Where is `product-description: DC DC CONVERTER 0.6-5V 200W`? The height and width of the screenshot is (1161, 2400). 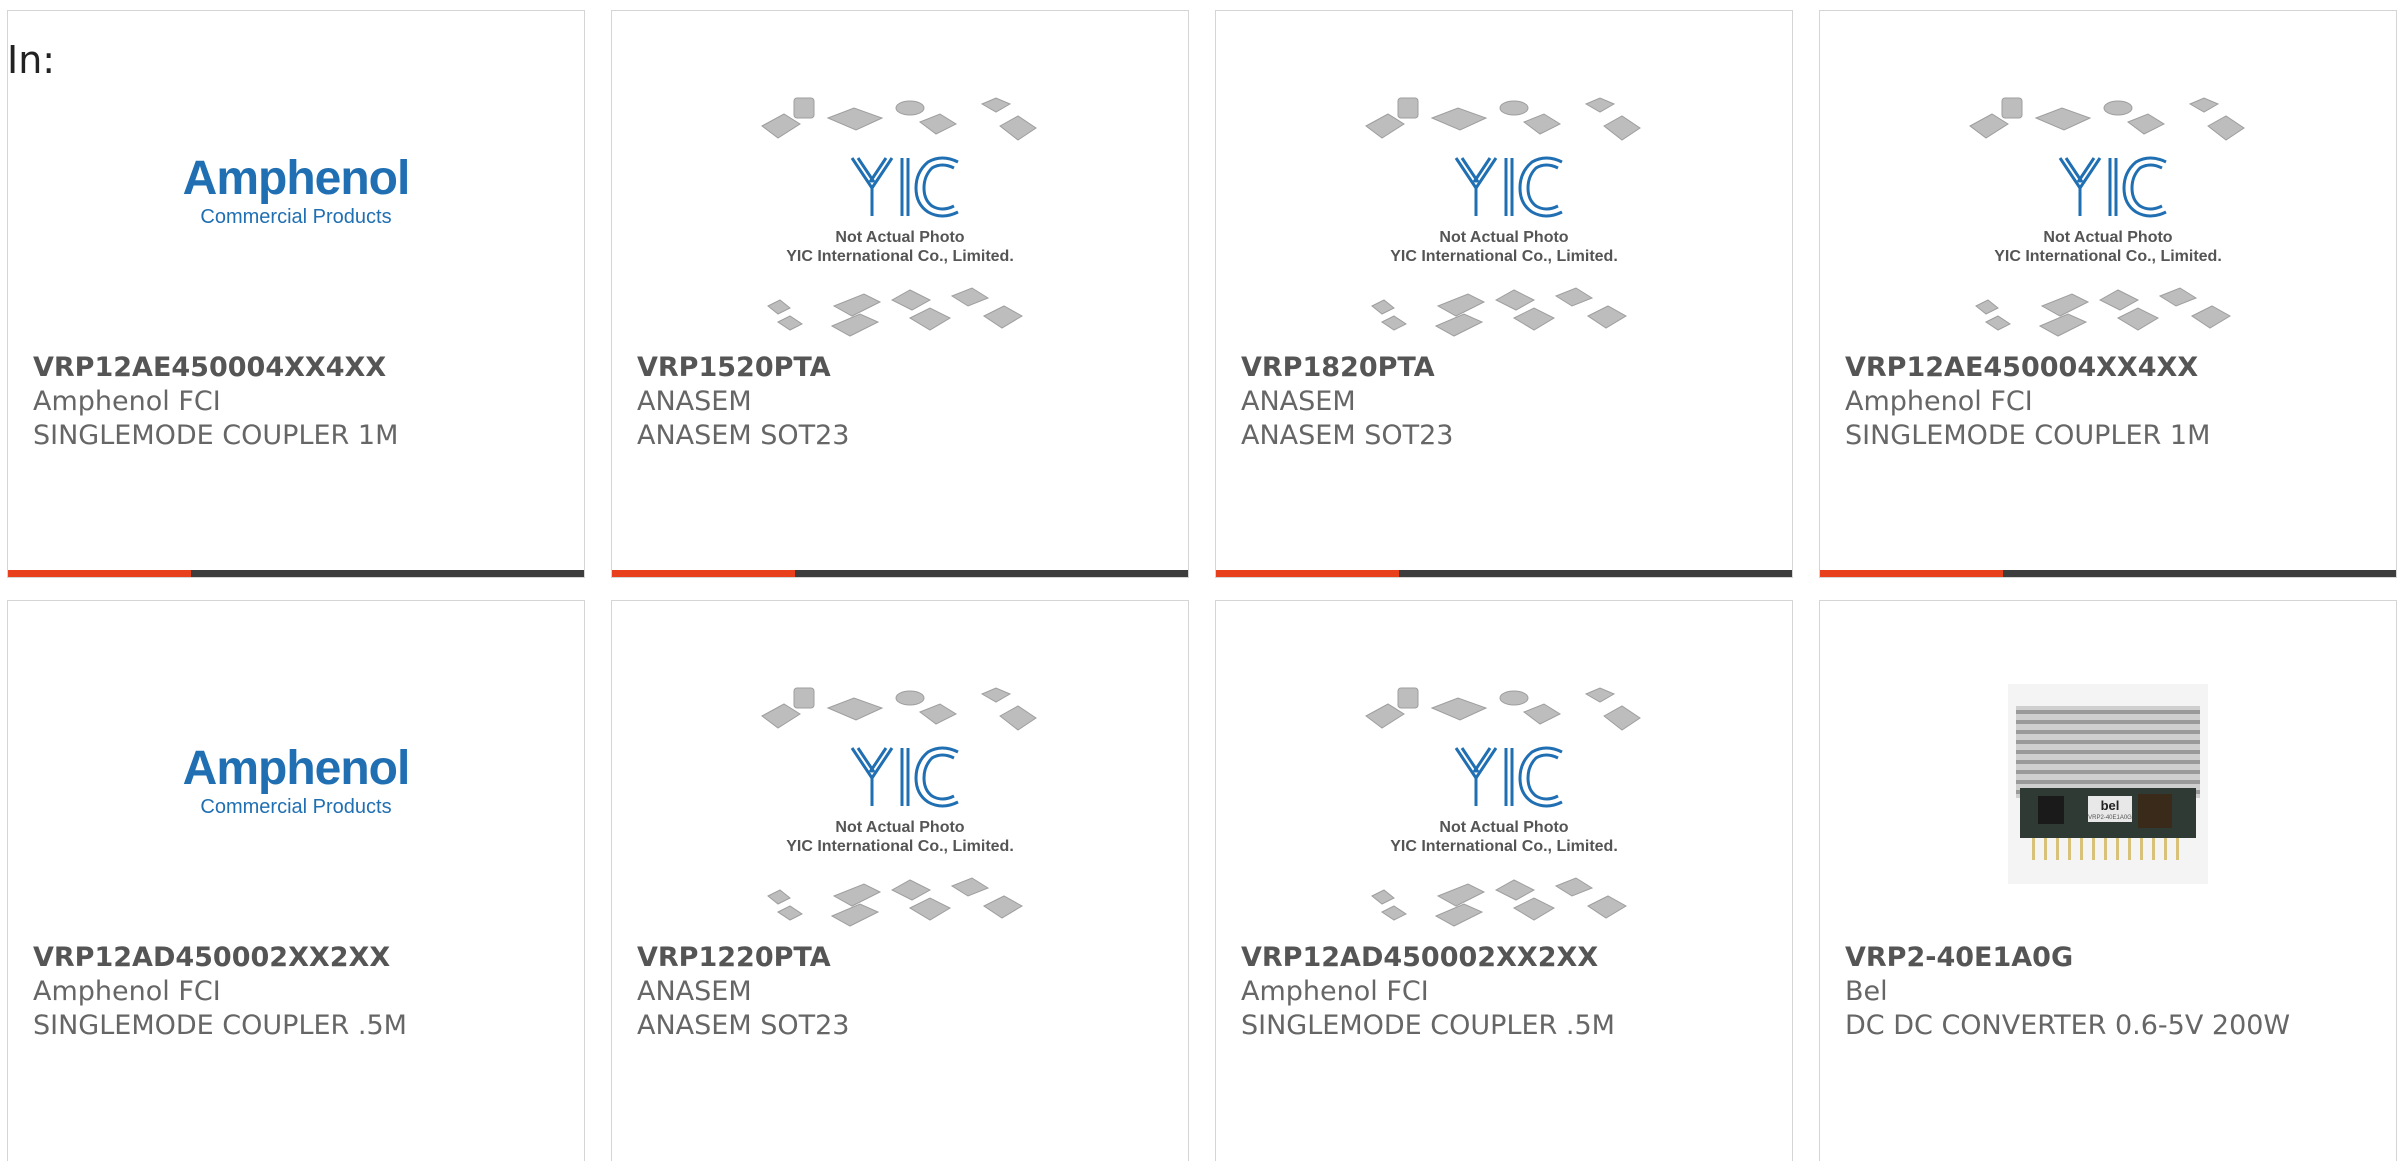
product-description: DC DC CONVERTER 0.6-5V 200W is located at coordinates (2068, 1025).